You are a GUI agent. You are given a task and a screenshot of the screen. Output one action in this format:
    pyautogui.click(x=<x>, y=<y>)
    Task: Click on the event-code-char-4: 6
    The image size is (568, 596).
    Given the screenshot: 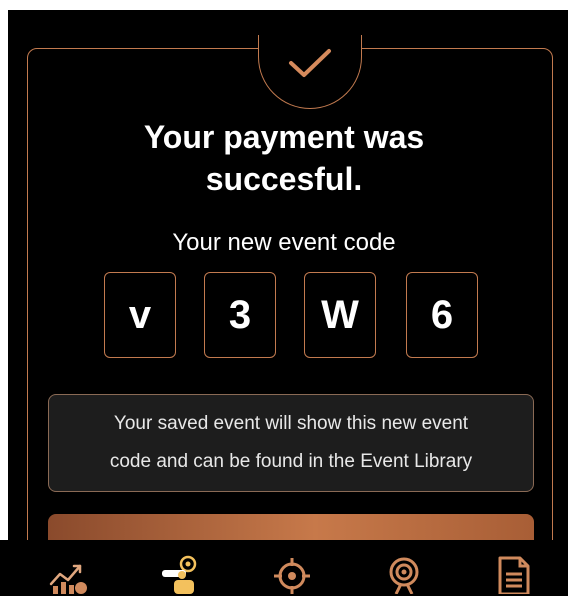 What is the action you would take?
    pyautogui.click(x=442, y=315)
    